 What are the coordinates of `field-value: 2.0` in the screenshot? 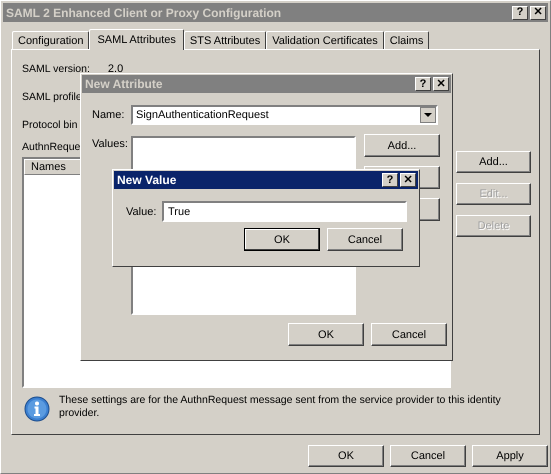 It's located at (116, 69).